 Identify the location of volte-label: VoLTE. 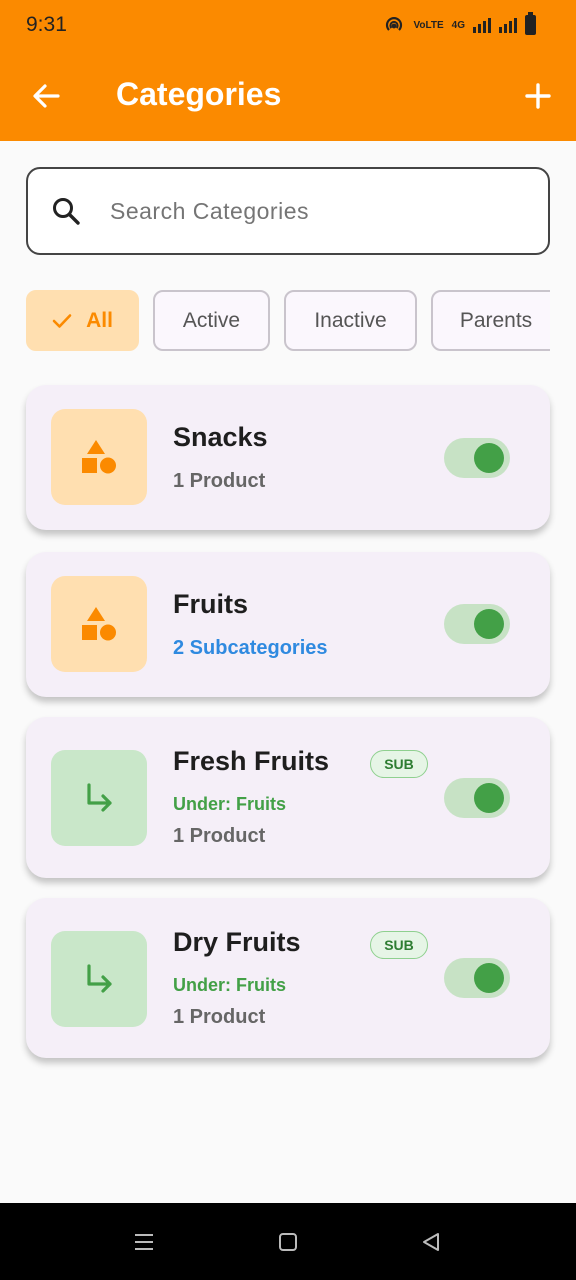
(428, 25).